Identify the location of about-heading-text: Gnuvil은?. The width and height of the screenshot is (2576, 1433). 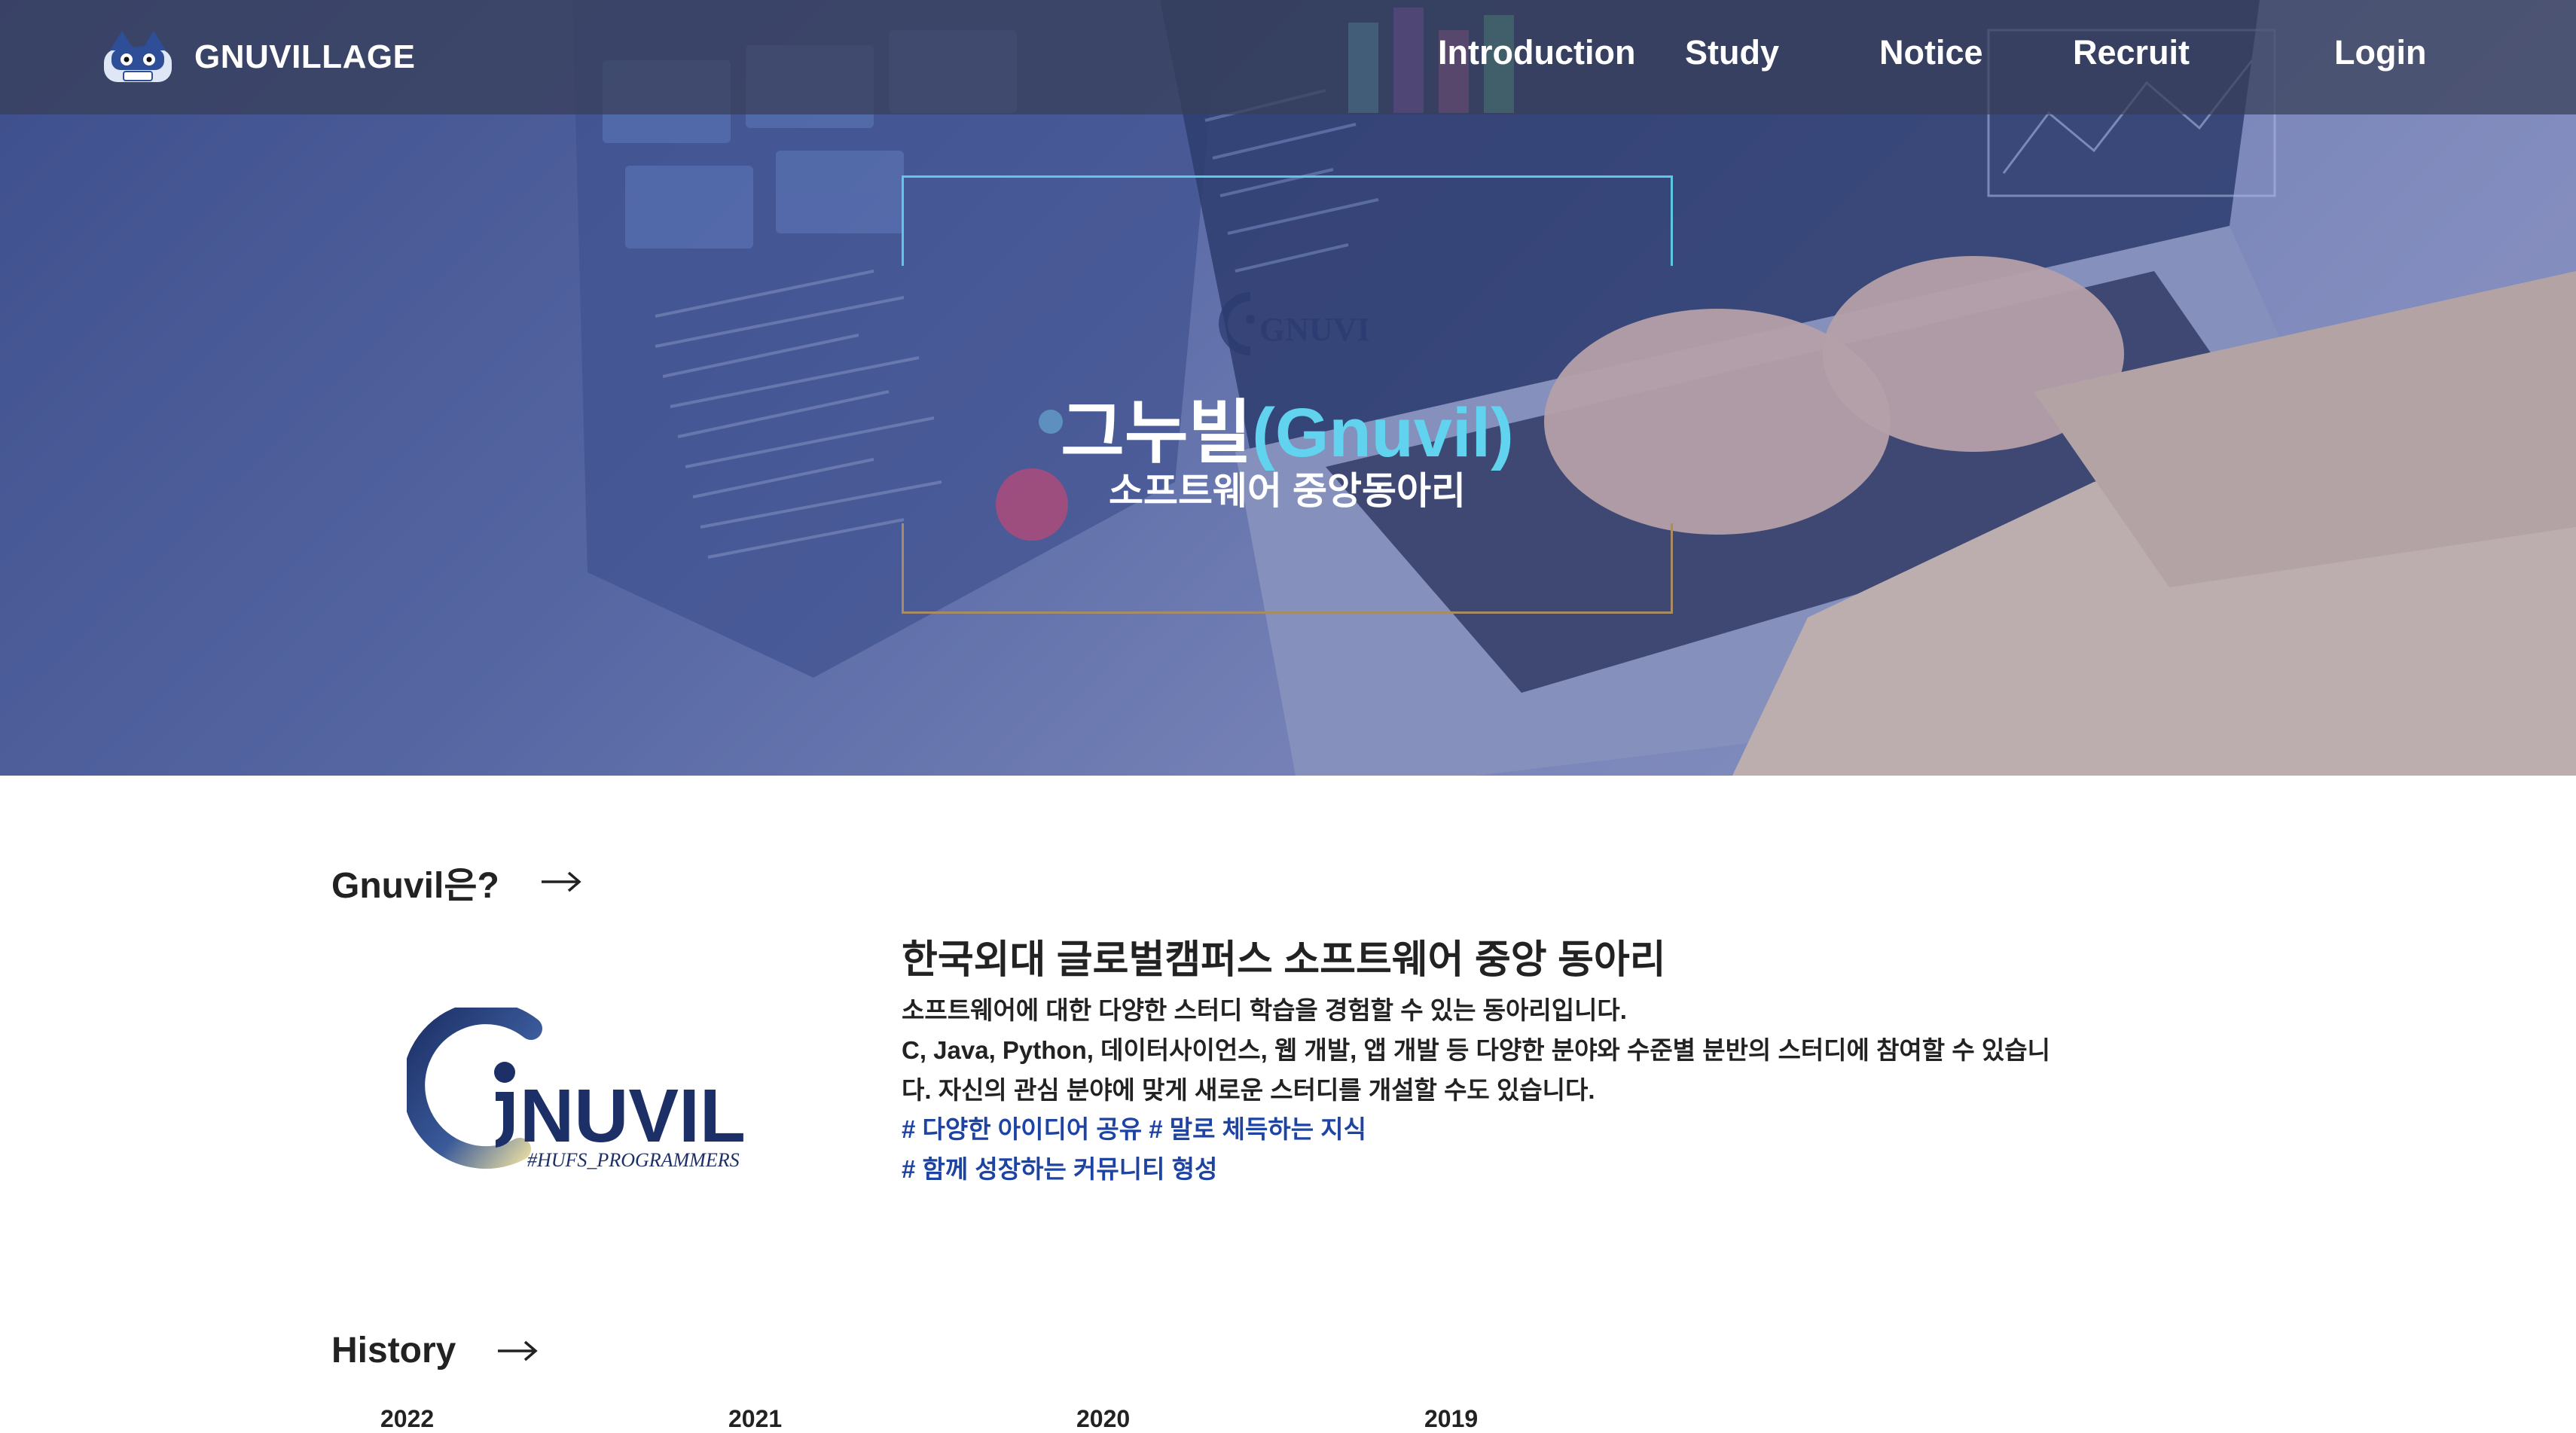
(415, 886).